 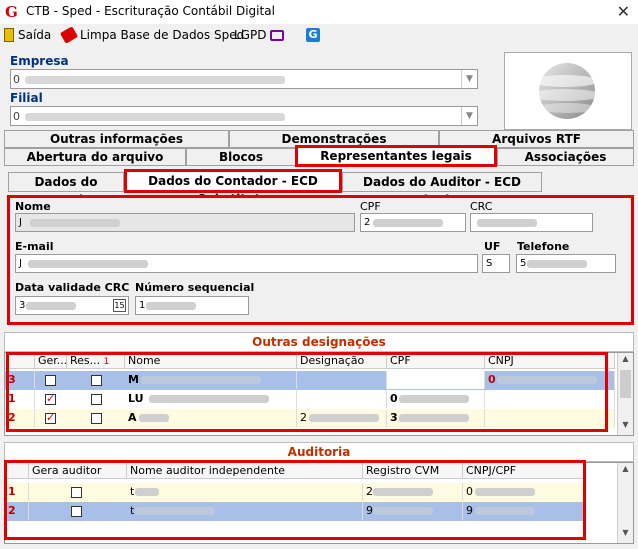 I want to click on col-header-cpf: CPF, so click(x=436, y=361).